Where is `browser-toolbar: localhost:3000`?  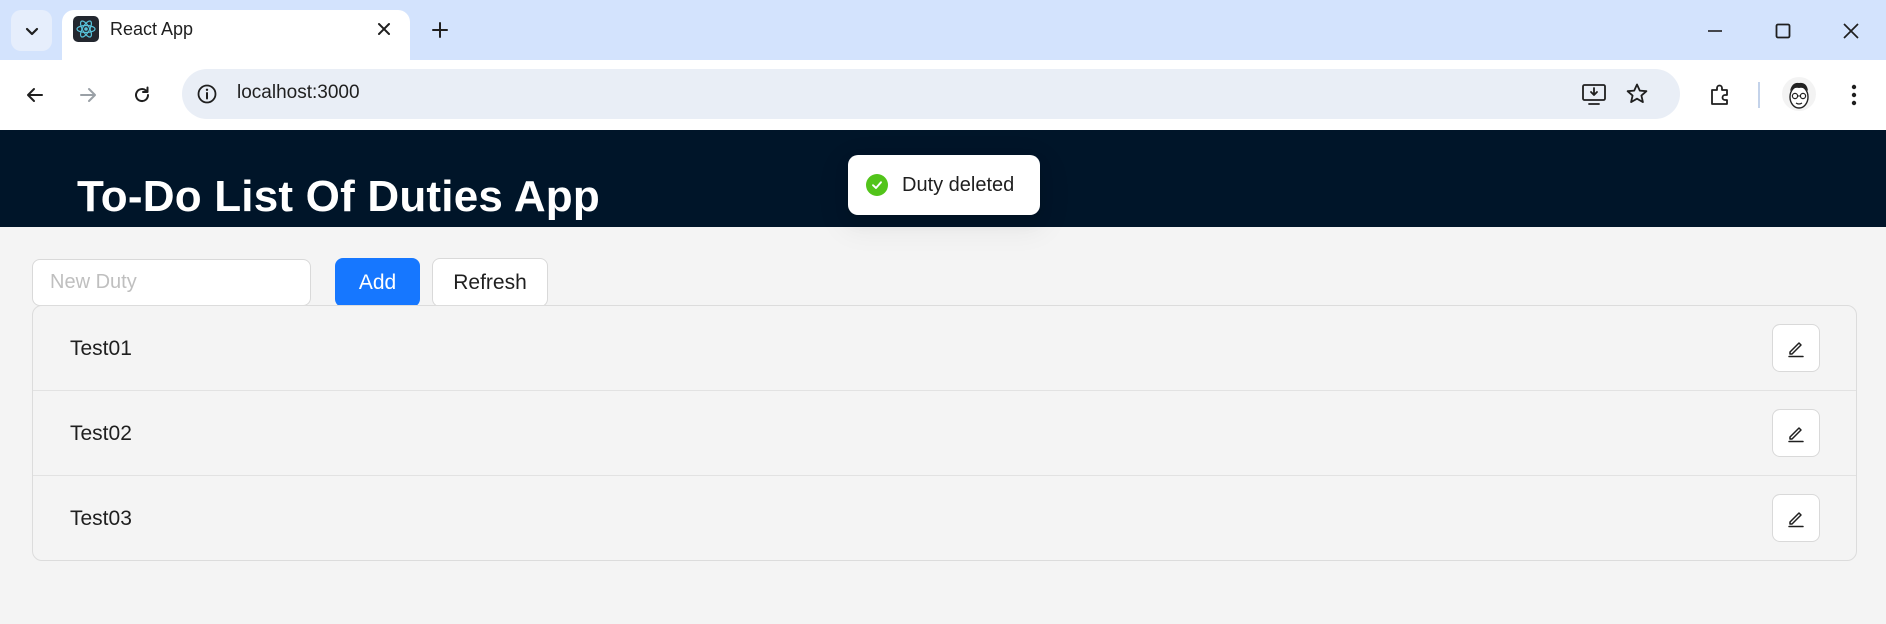 browser-toolbar: localhost:3000 is located at coordinates (943, 95).